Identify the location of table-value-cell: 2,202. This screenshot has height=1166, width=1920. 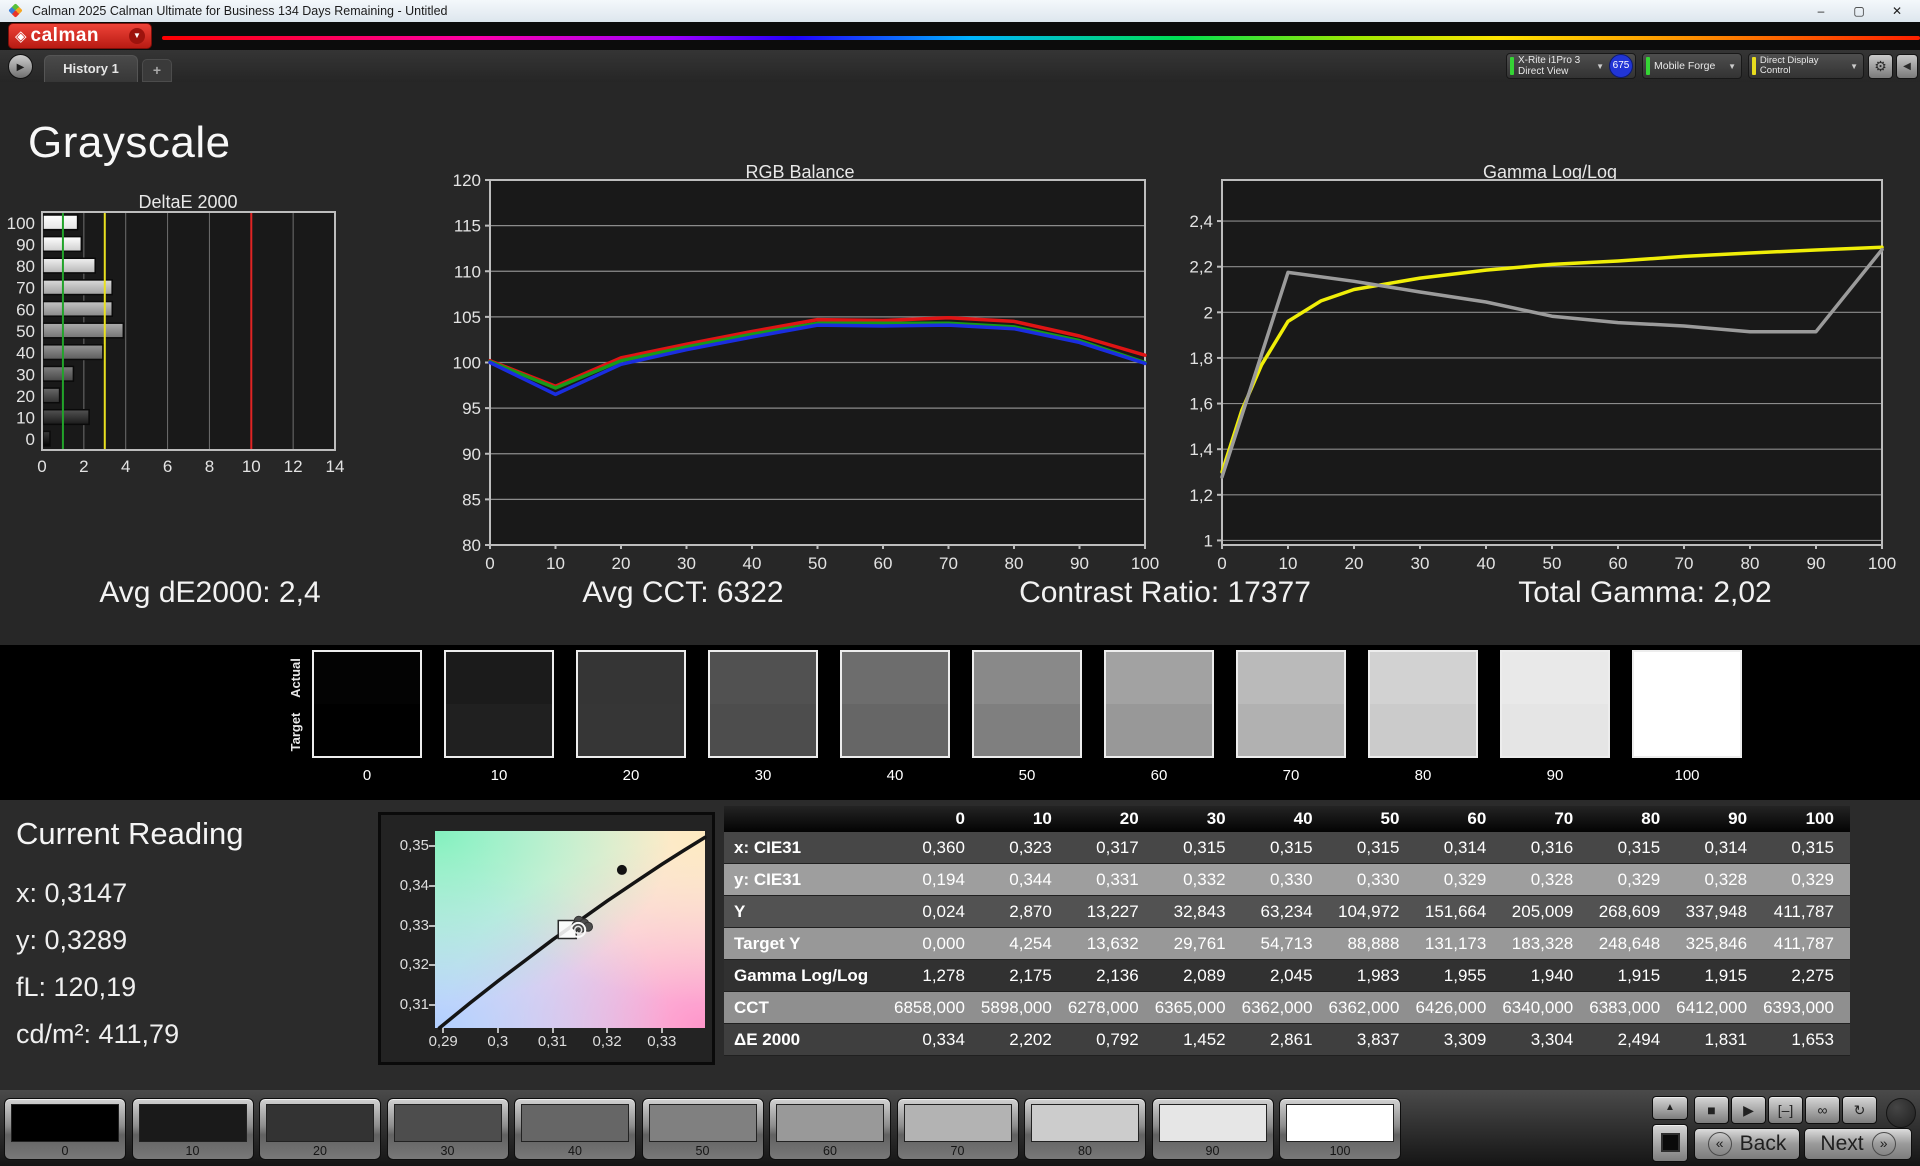
(1030, 1039).